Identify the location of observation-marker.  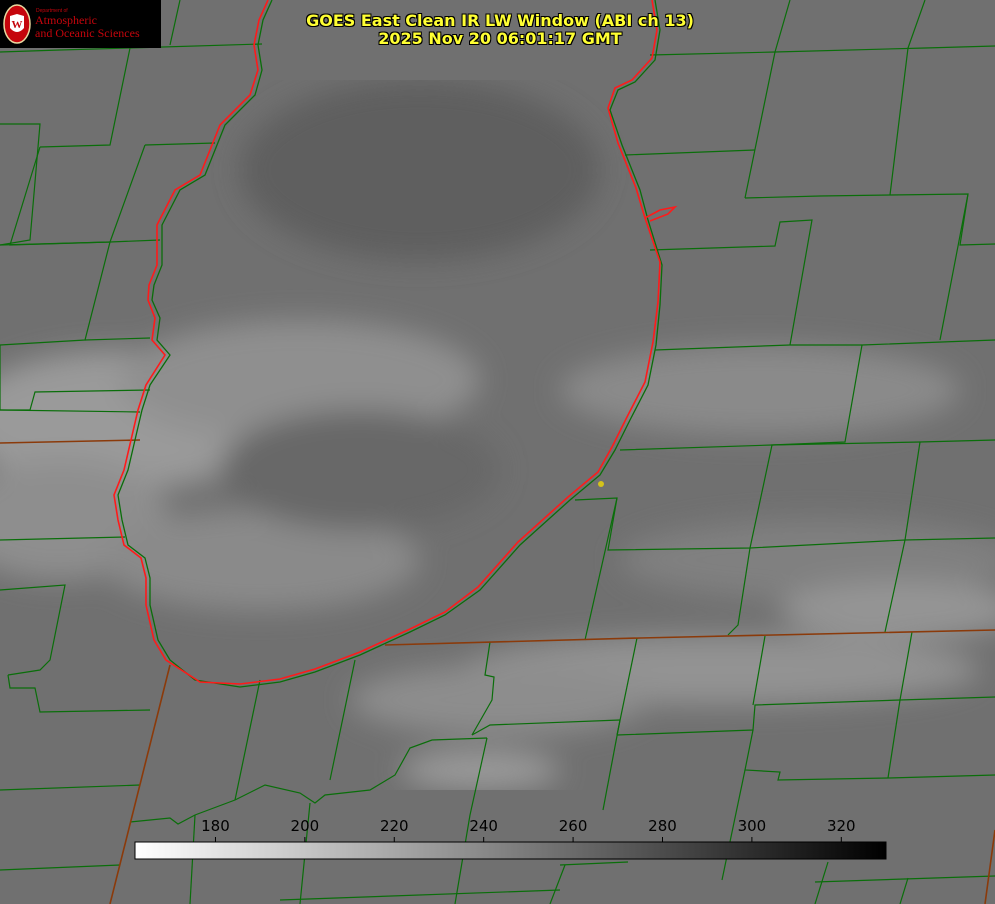
(601, 484).